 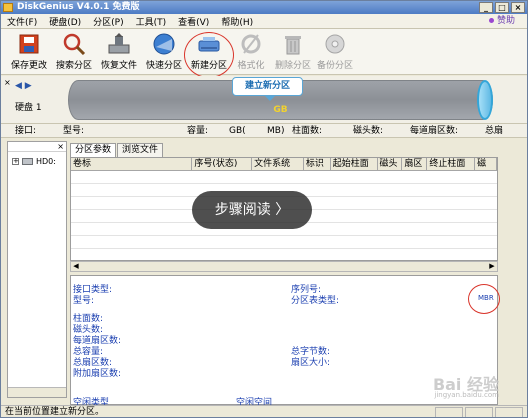 What do you see at coordinates (484, 299) in the screenshot?
I see `mbr-highlight-ring` at bounding box center [484, 299].